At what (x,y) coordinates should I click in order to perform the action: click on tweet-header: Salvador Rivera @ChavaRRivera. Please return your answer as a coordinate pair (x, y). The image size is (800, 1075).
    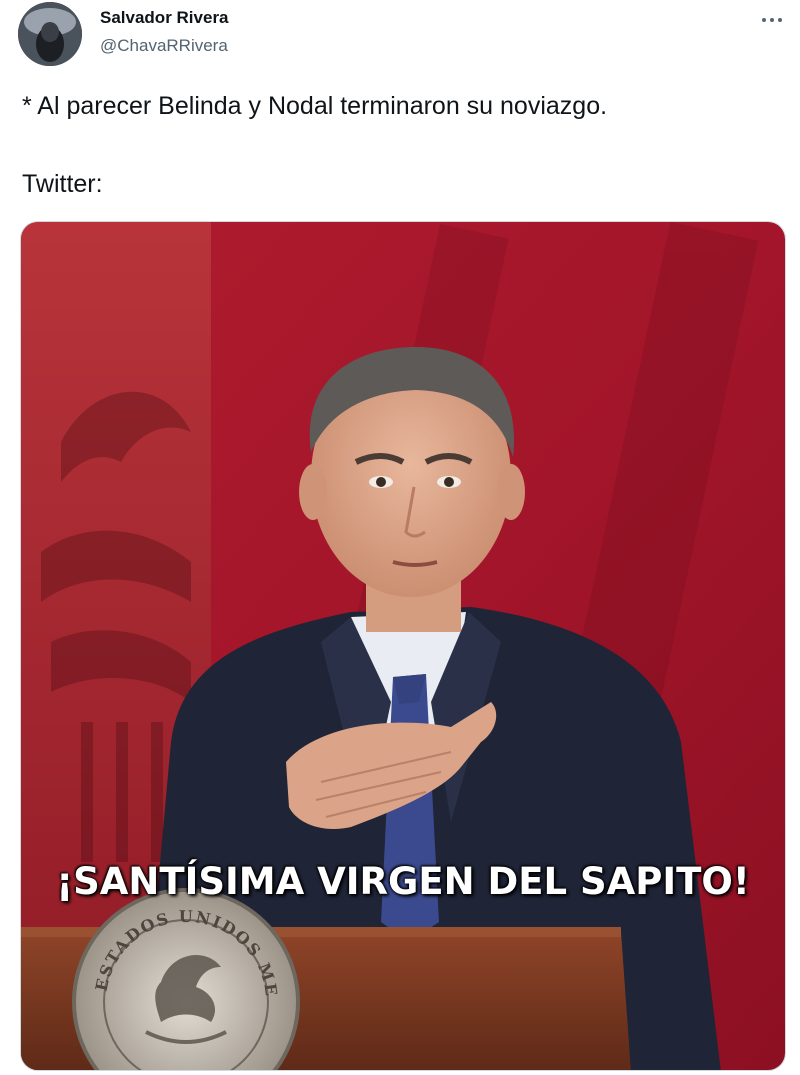
    Looking at the image, I should click on (400, 40).